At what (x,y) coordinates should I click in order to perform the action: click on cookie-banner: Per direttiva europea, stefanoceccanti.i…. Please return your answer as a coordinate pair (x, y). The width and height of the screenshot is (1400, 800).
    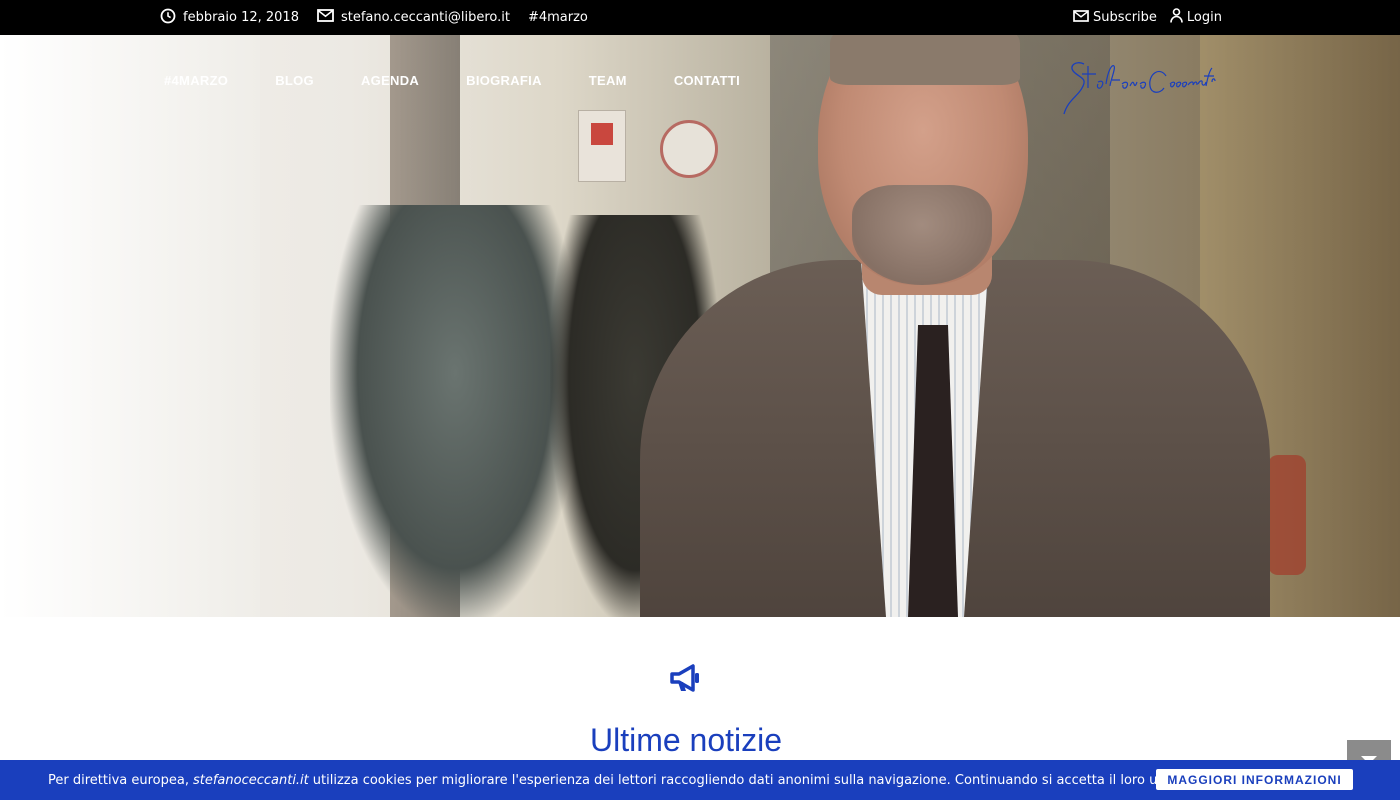
    Looking at the image, I should click on (700, 780).